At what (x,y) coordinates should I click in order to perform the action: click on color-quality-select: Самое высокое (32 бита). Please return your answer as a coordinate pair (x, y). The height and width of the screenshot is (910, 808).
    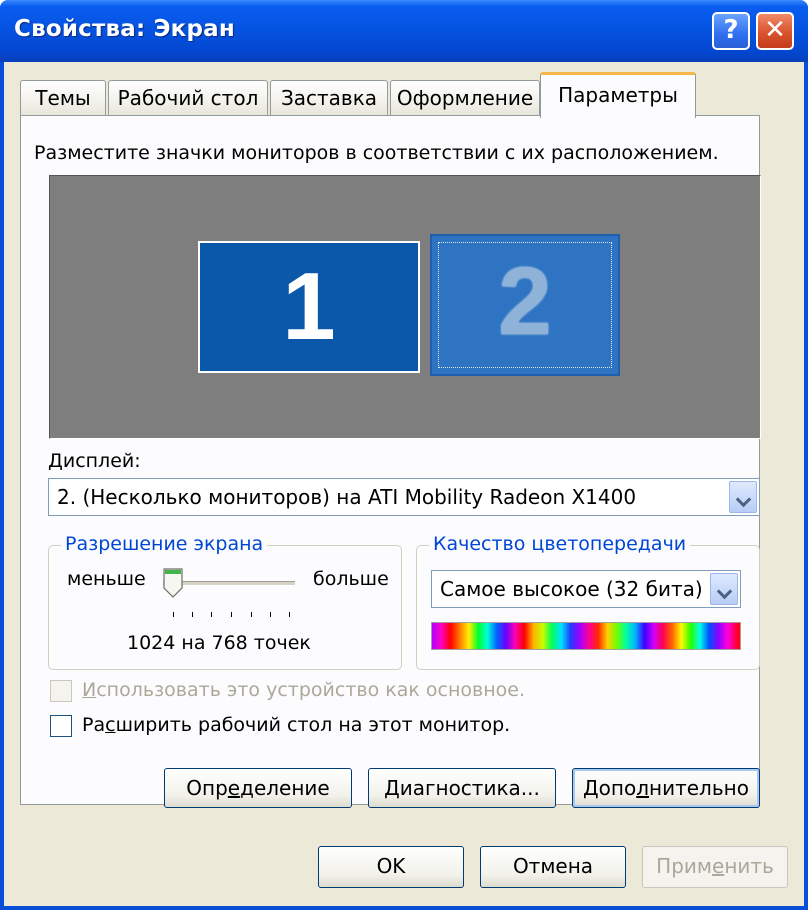
    Looking at the image, I should click on (586, 589).